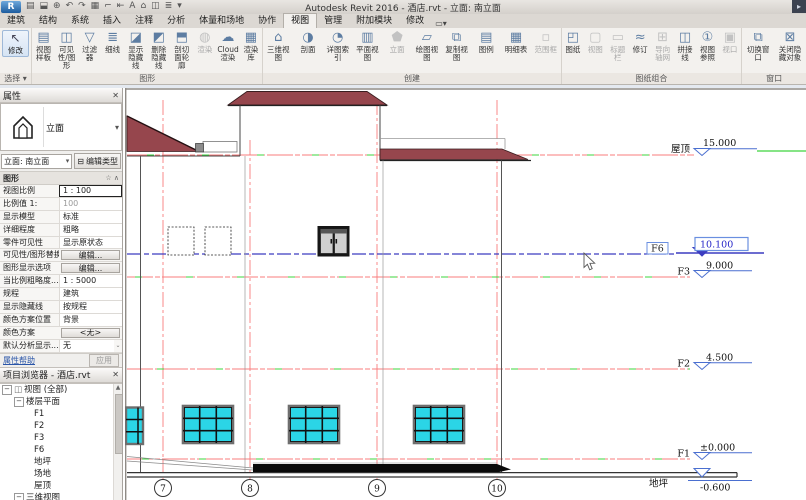  What do you see at coordinates (250, 45) in the screenshot?
I see `render-gallery-button: ▦ 渲染库` at bounding box center [250, 45].